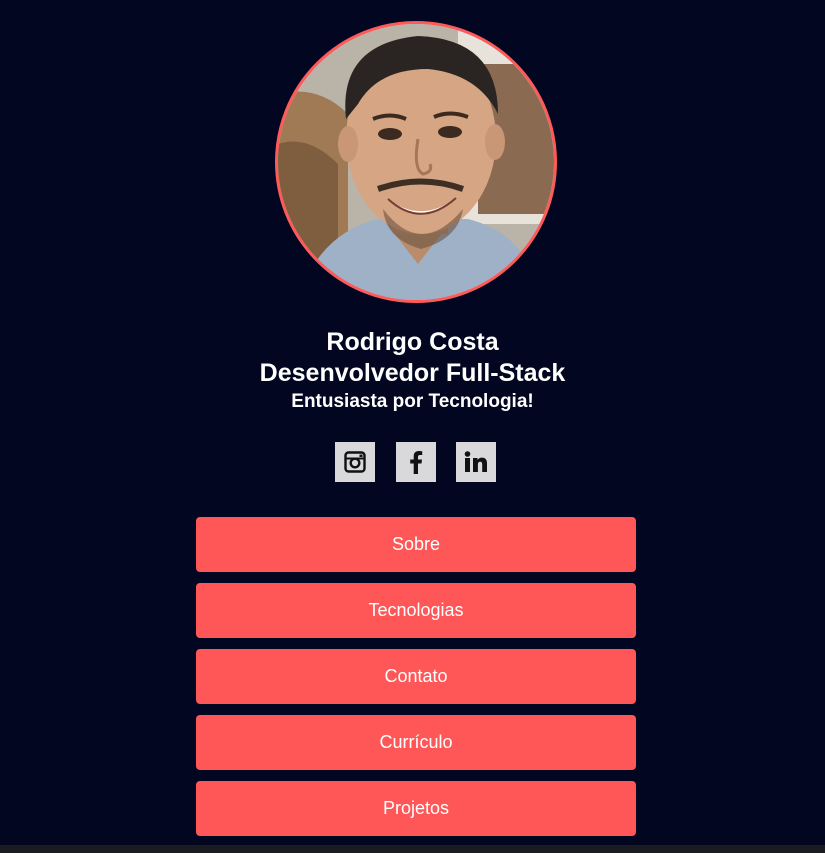  What do you see at coordinates (412, 373) in the screenshot?
I see `profile-role: Desenvolvedor Full-Stack` at bounding box center [412, 373].